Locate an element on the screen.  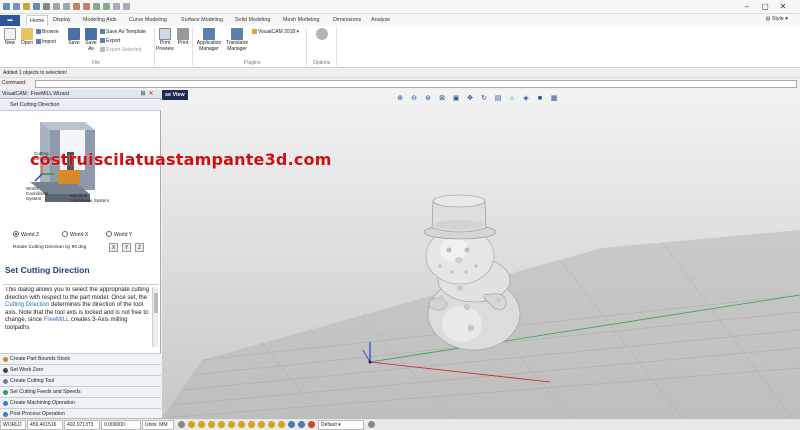
save-quick-icon is located at coordinates (36, 6).